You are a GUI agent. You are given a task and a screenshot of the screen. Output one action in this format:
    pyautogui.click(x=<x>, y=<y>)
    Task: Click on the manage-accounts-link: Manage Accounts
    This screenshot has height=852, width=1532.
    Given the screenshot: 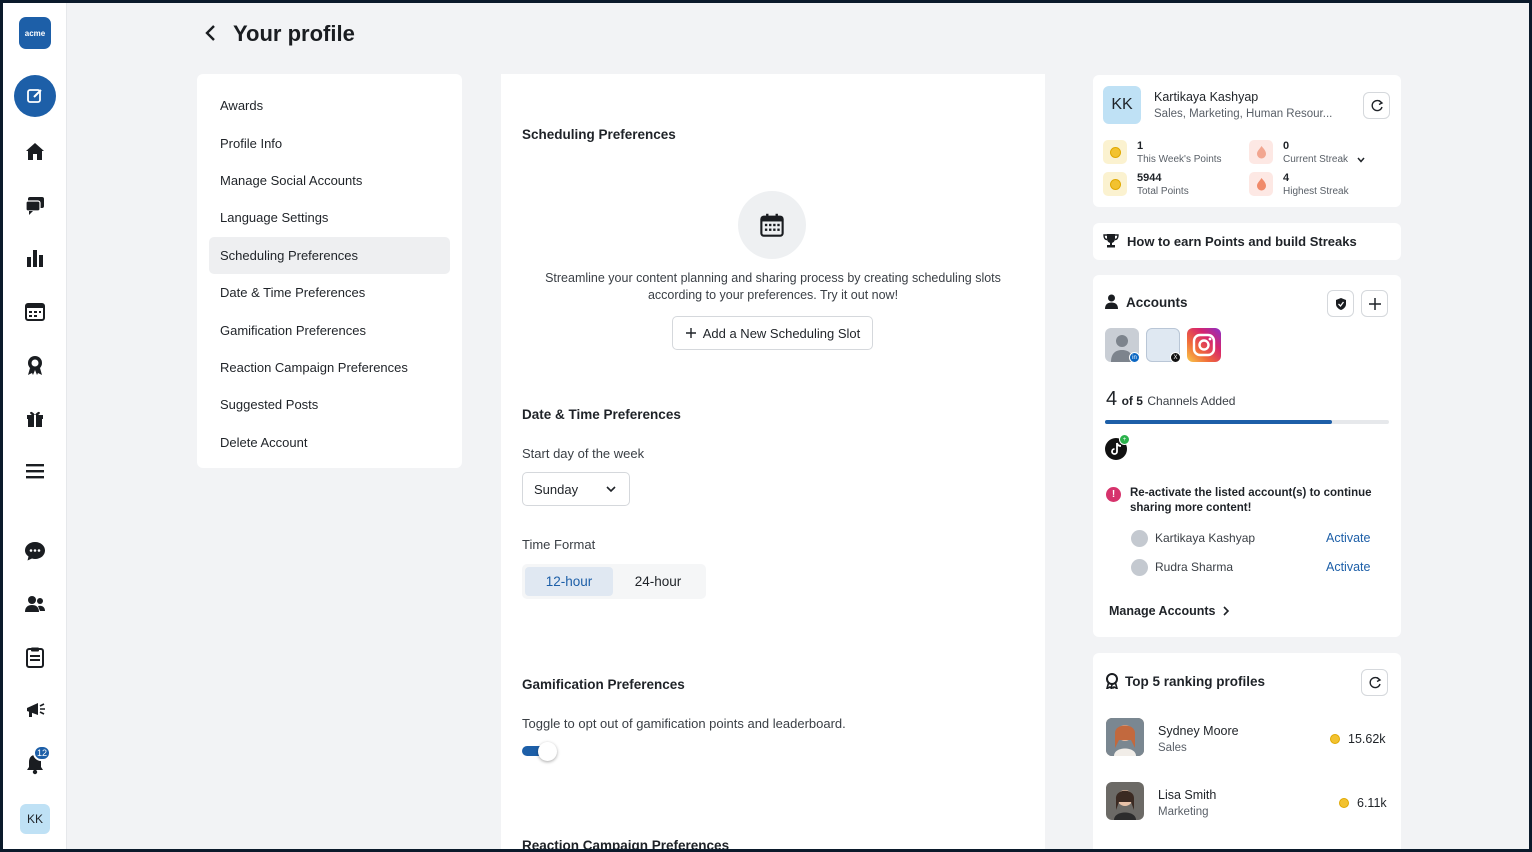 What is the action you would take?
    pyautogui.click(x=1169, y=611)
    